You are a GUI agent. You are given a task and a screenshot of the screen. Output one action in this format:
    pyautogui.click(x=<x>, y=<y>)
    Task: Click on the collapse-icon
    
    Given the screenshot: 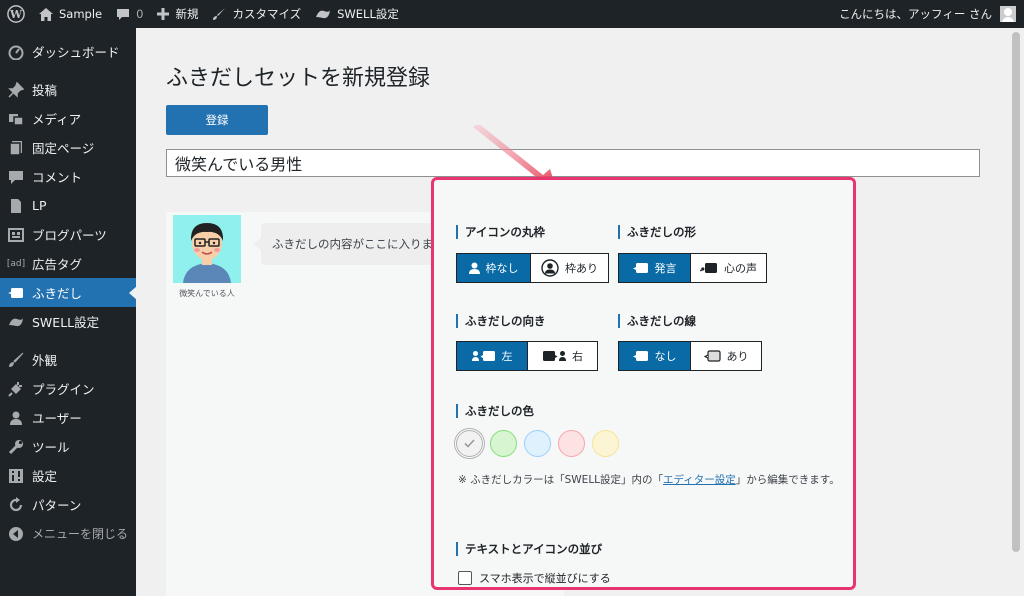 What is the action you would take?
    pyautogui.click(x=16, y=534)
    